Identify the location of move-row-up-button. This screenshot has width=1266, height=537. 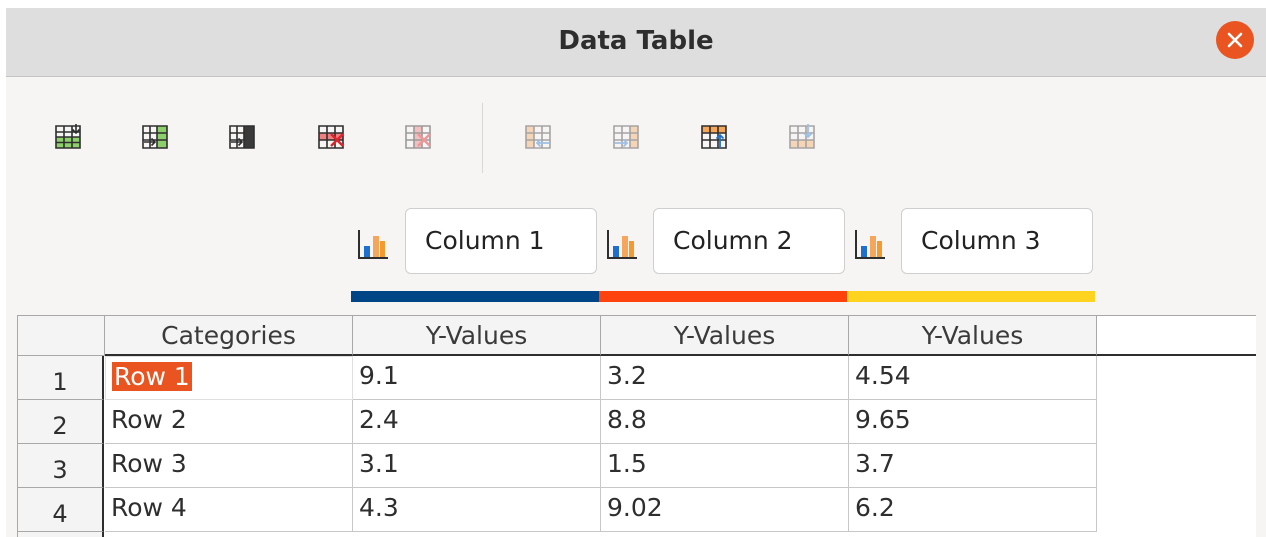
(714, 136).